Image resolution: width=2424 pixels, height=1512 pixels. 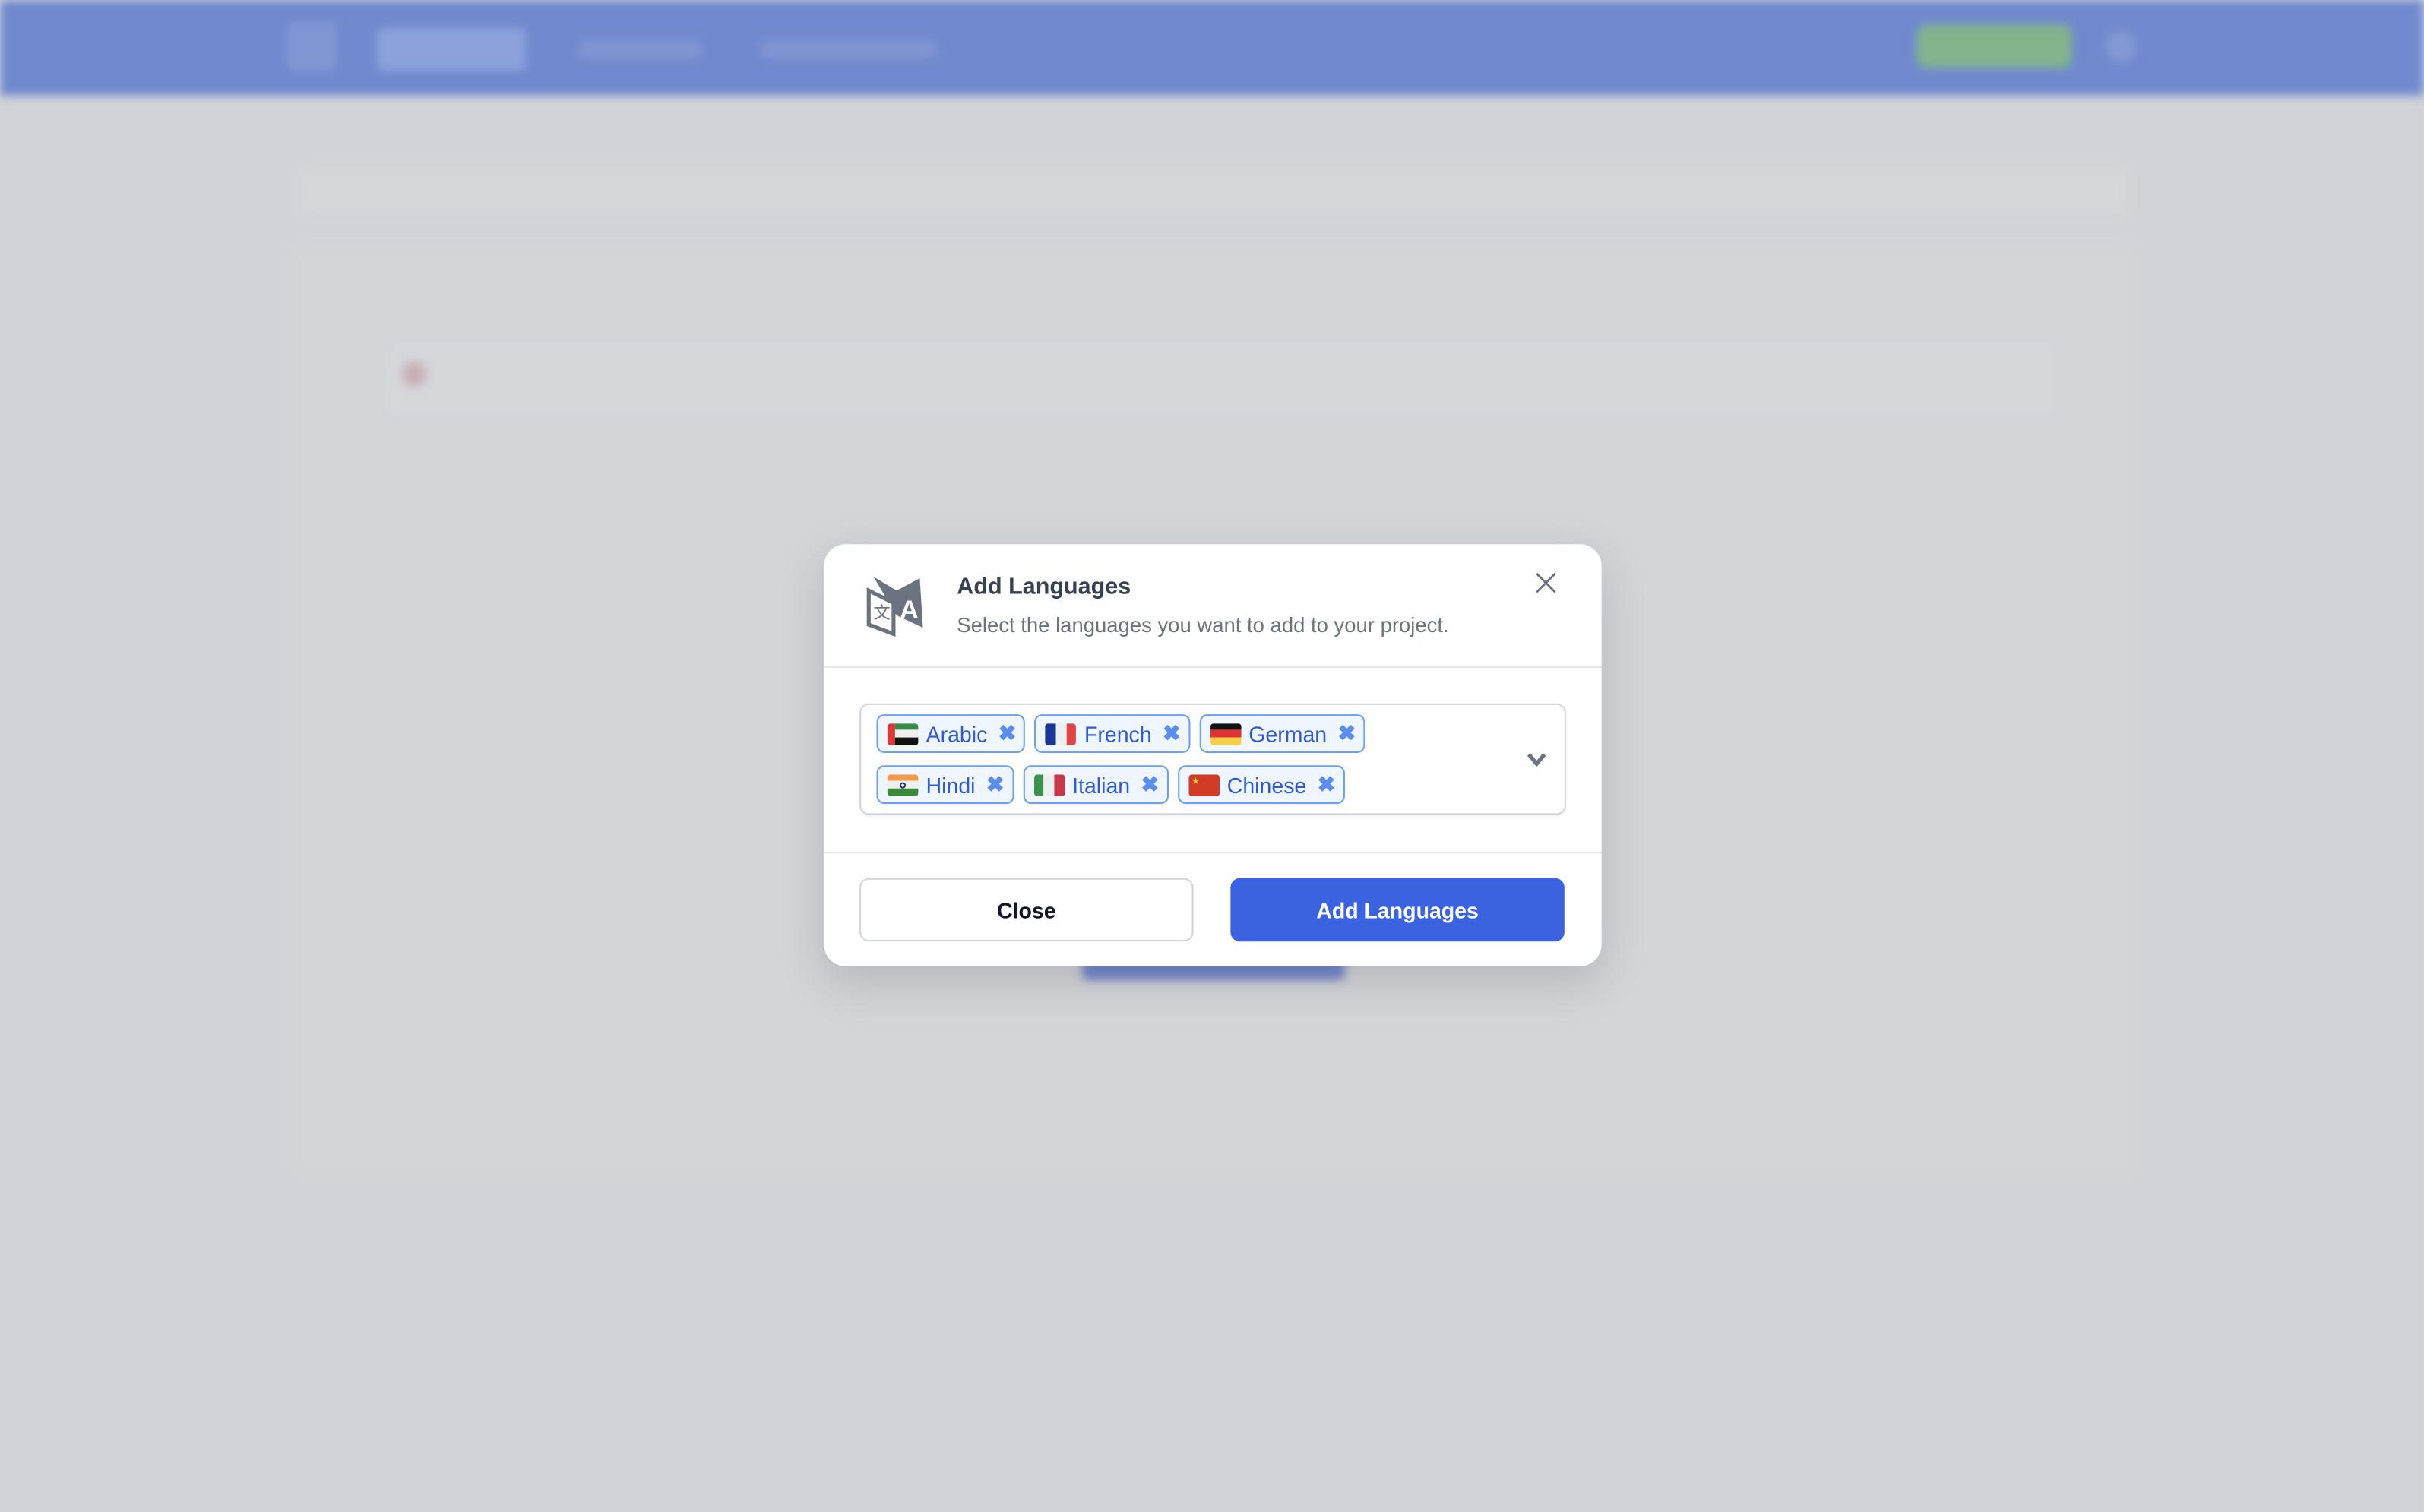 What do you see at coordinates (951, 784) in the screenshot?
I see `chip-label: Hindi` at bounding box center [951, 784].